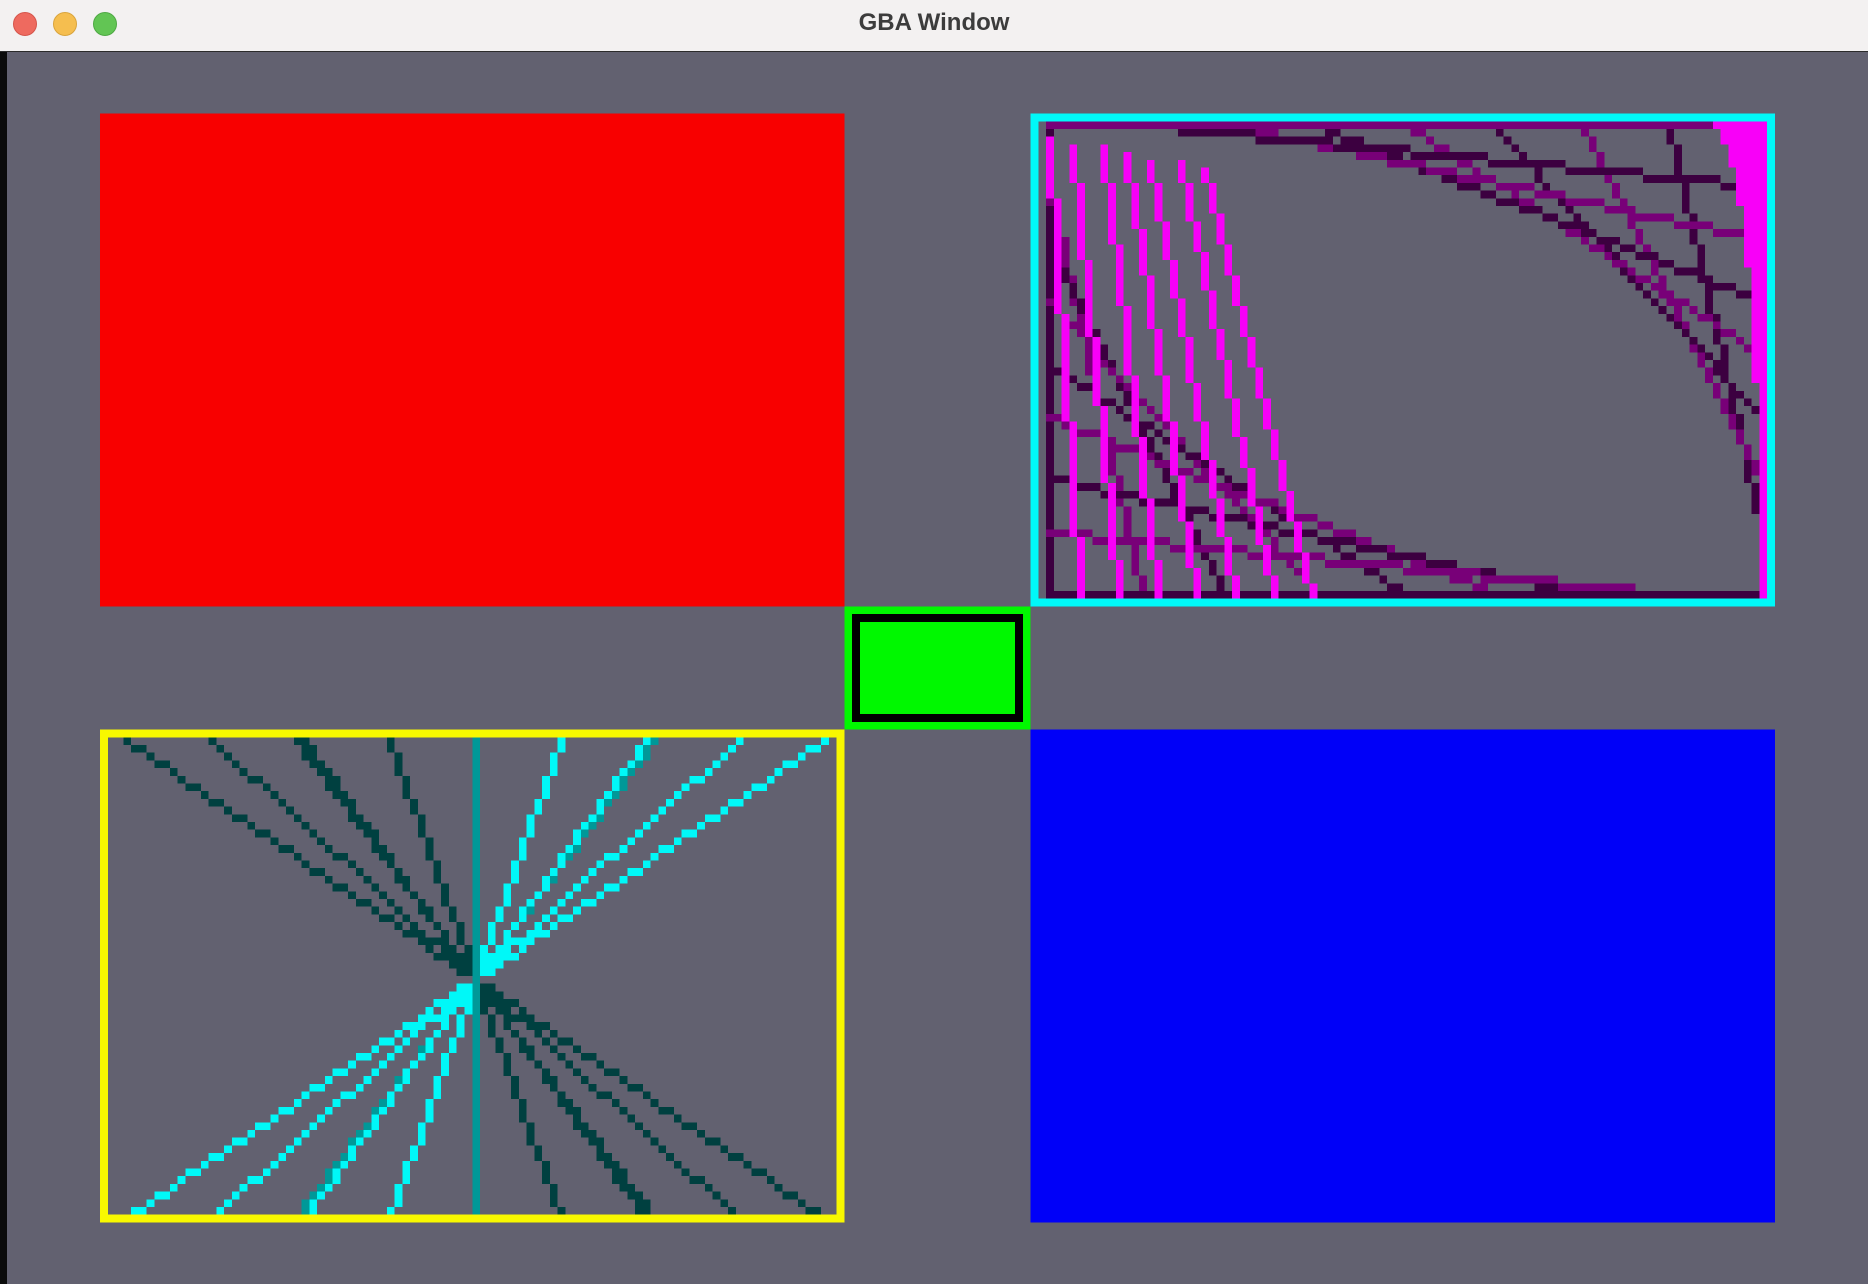 The image size is (1868, 1284). I want to click on green-center-rectangle, so click(939, 672).